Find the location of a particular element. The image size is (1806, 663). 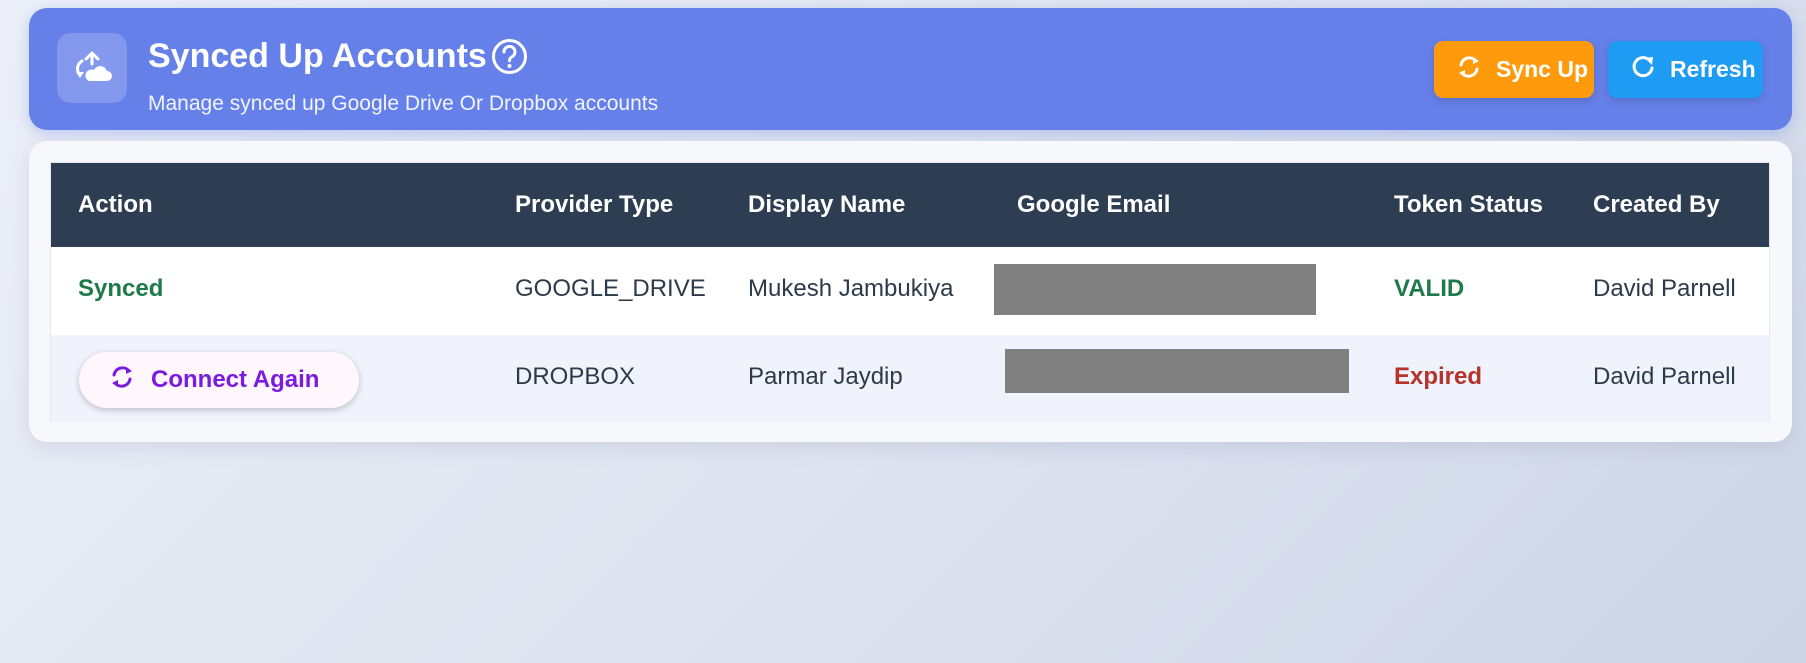

connect-again-button: Connect Again is located at coordinates (219, 380).